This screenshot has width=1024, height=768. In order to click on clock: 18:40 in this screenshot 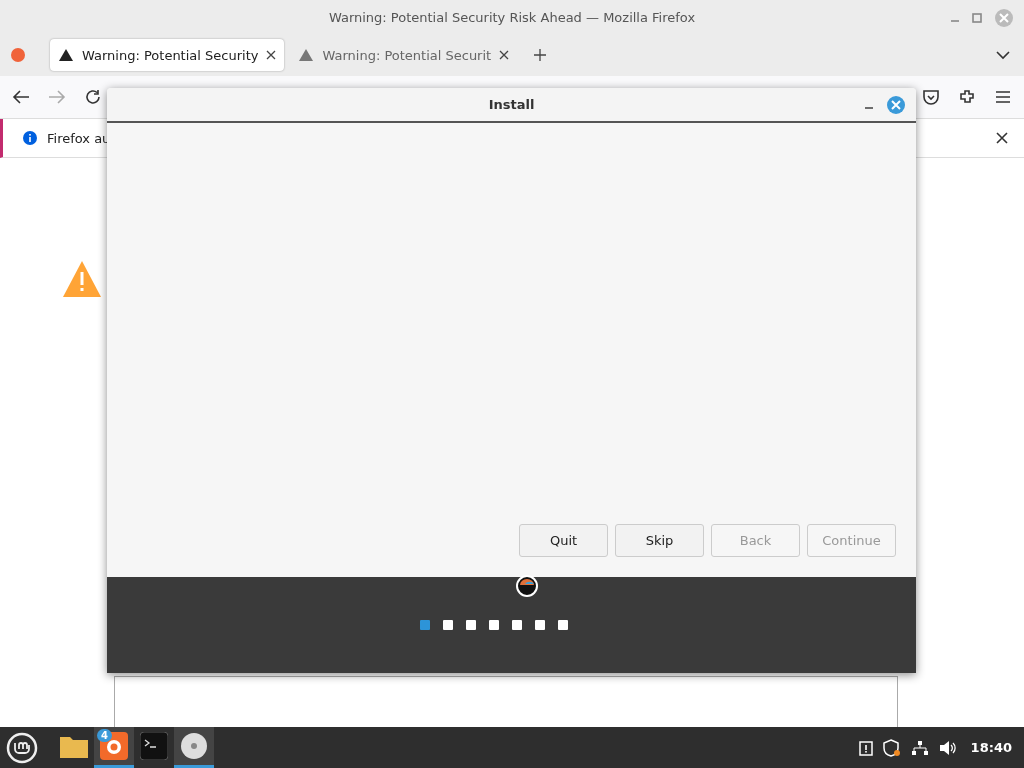, I will do `click(991, 747)`.